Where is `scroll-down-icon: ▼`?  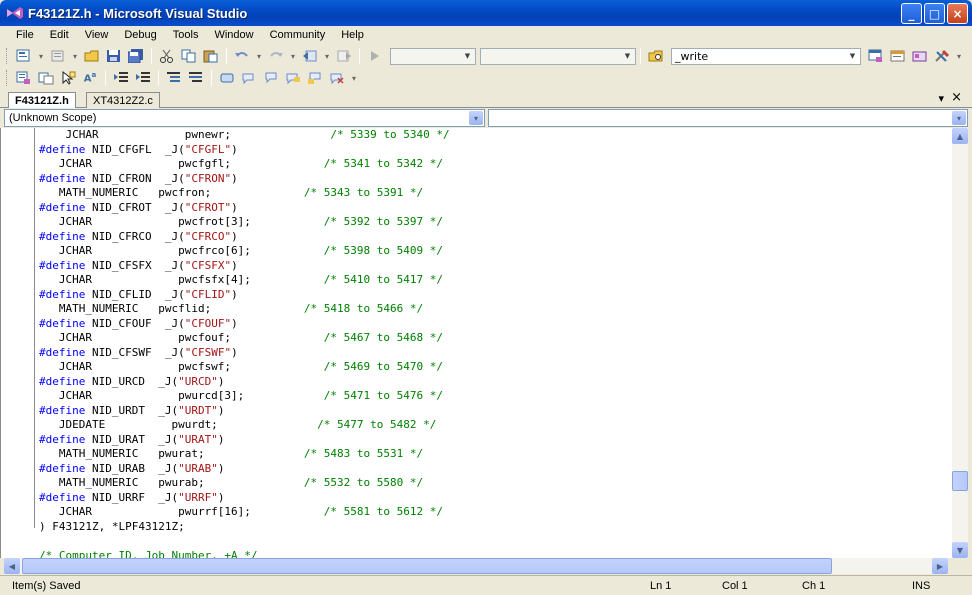 scroll-down-icon: ▼ is located at coordinates (960, 550).